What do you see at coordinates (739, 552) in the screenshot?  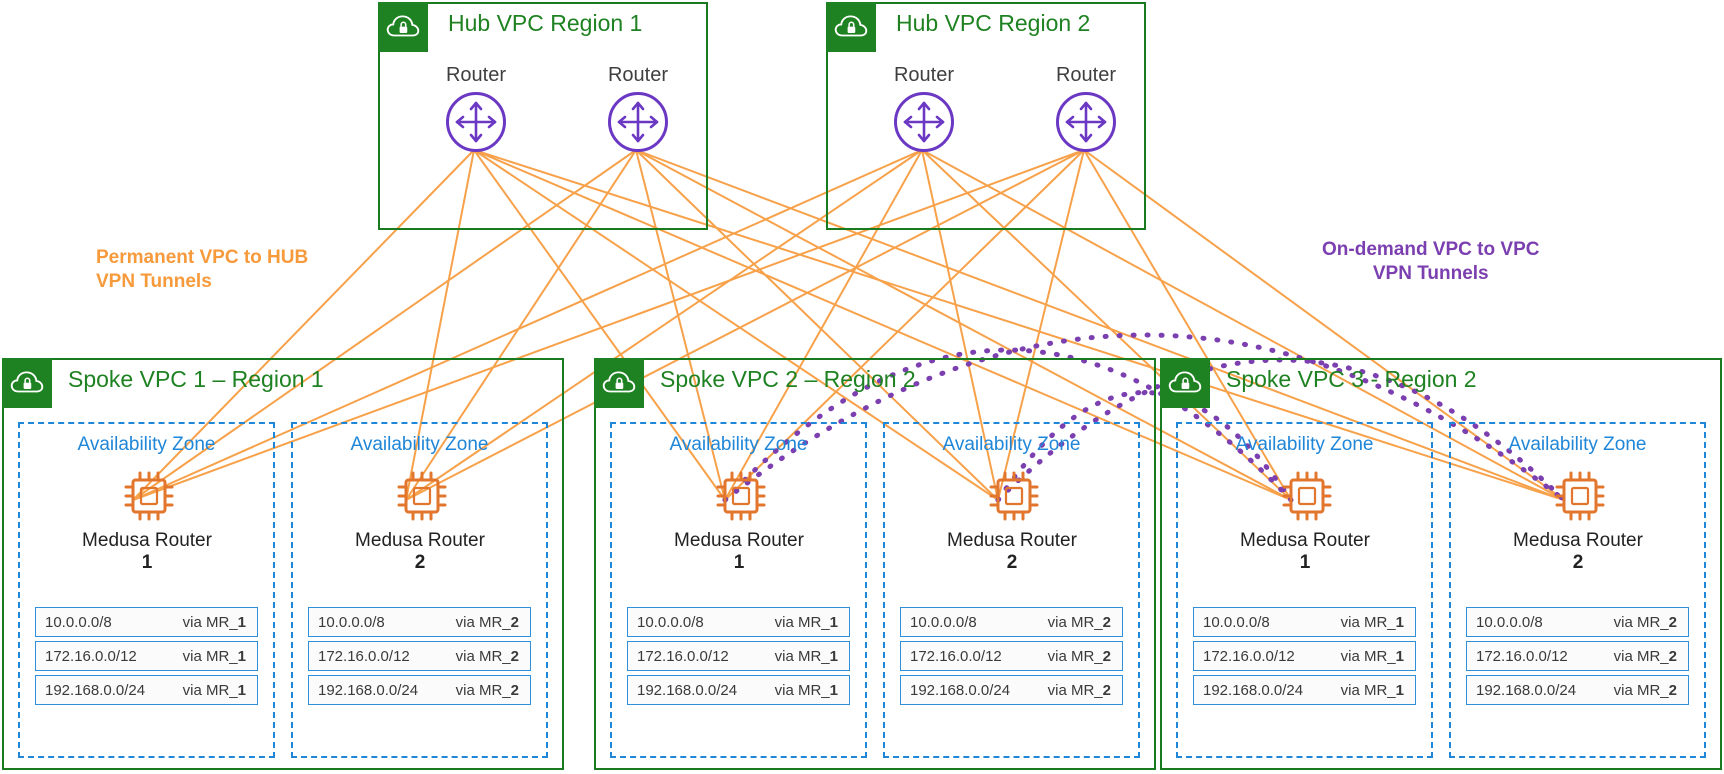 I see `medusa-router-name: Medusa Router 1` at bounding box center [739, 552].